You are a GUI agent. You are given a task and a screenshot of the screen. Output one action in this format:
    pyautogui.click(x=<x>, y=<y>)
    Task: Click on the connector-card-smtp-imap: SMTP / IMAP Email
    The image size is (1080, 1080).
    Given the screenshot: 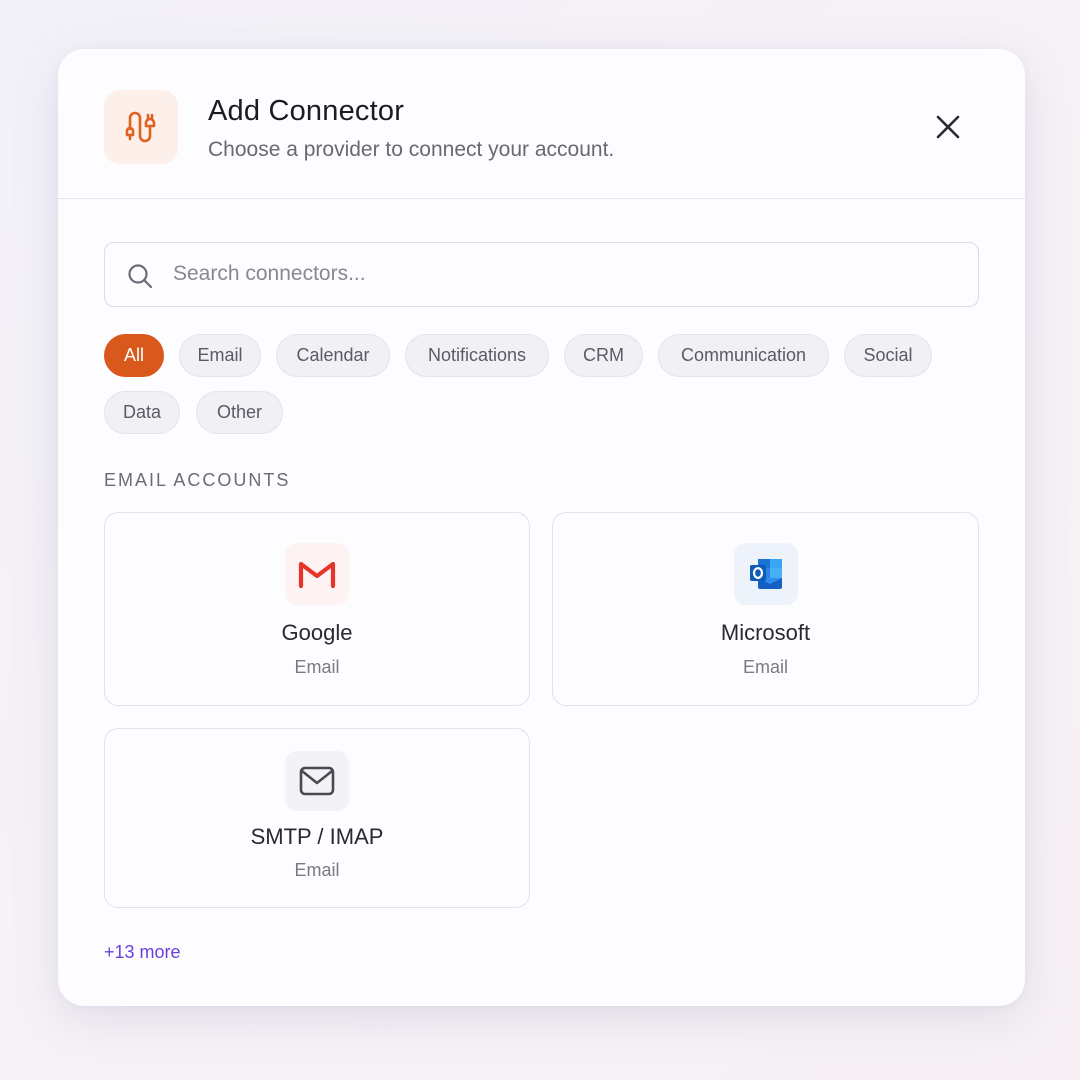 What is the action you would take?
    pyautogui.click(x=317, y=818)
    